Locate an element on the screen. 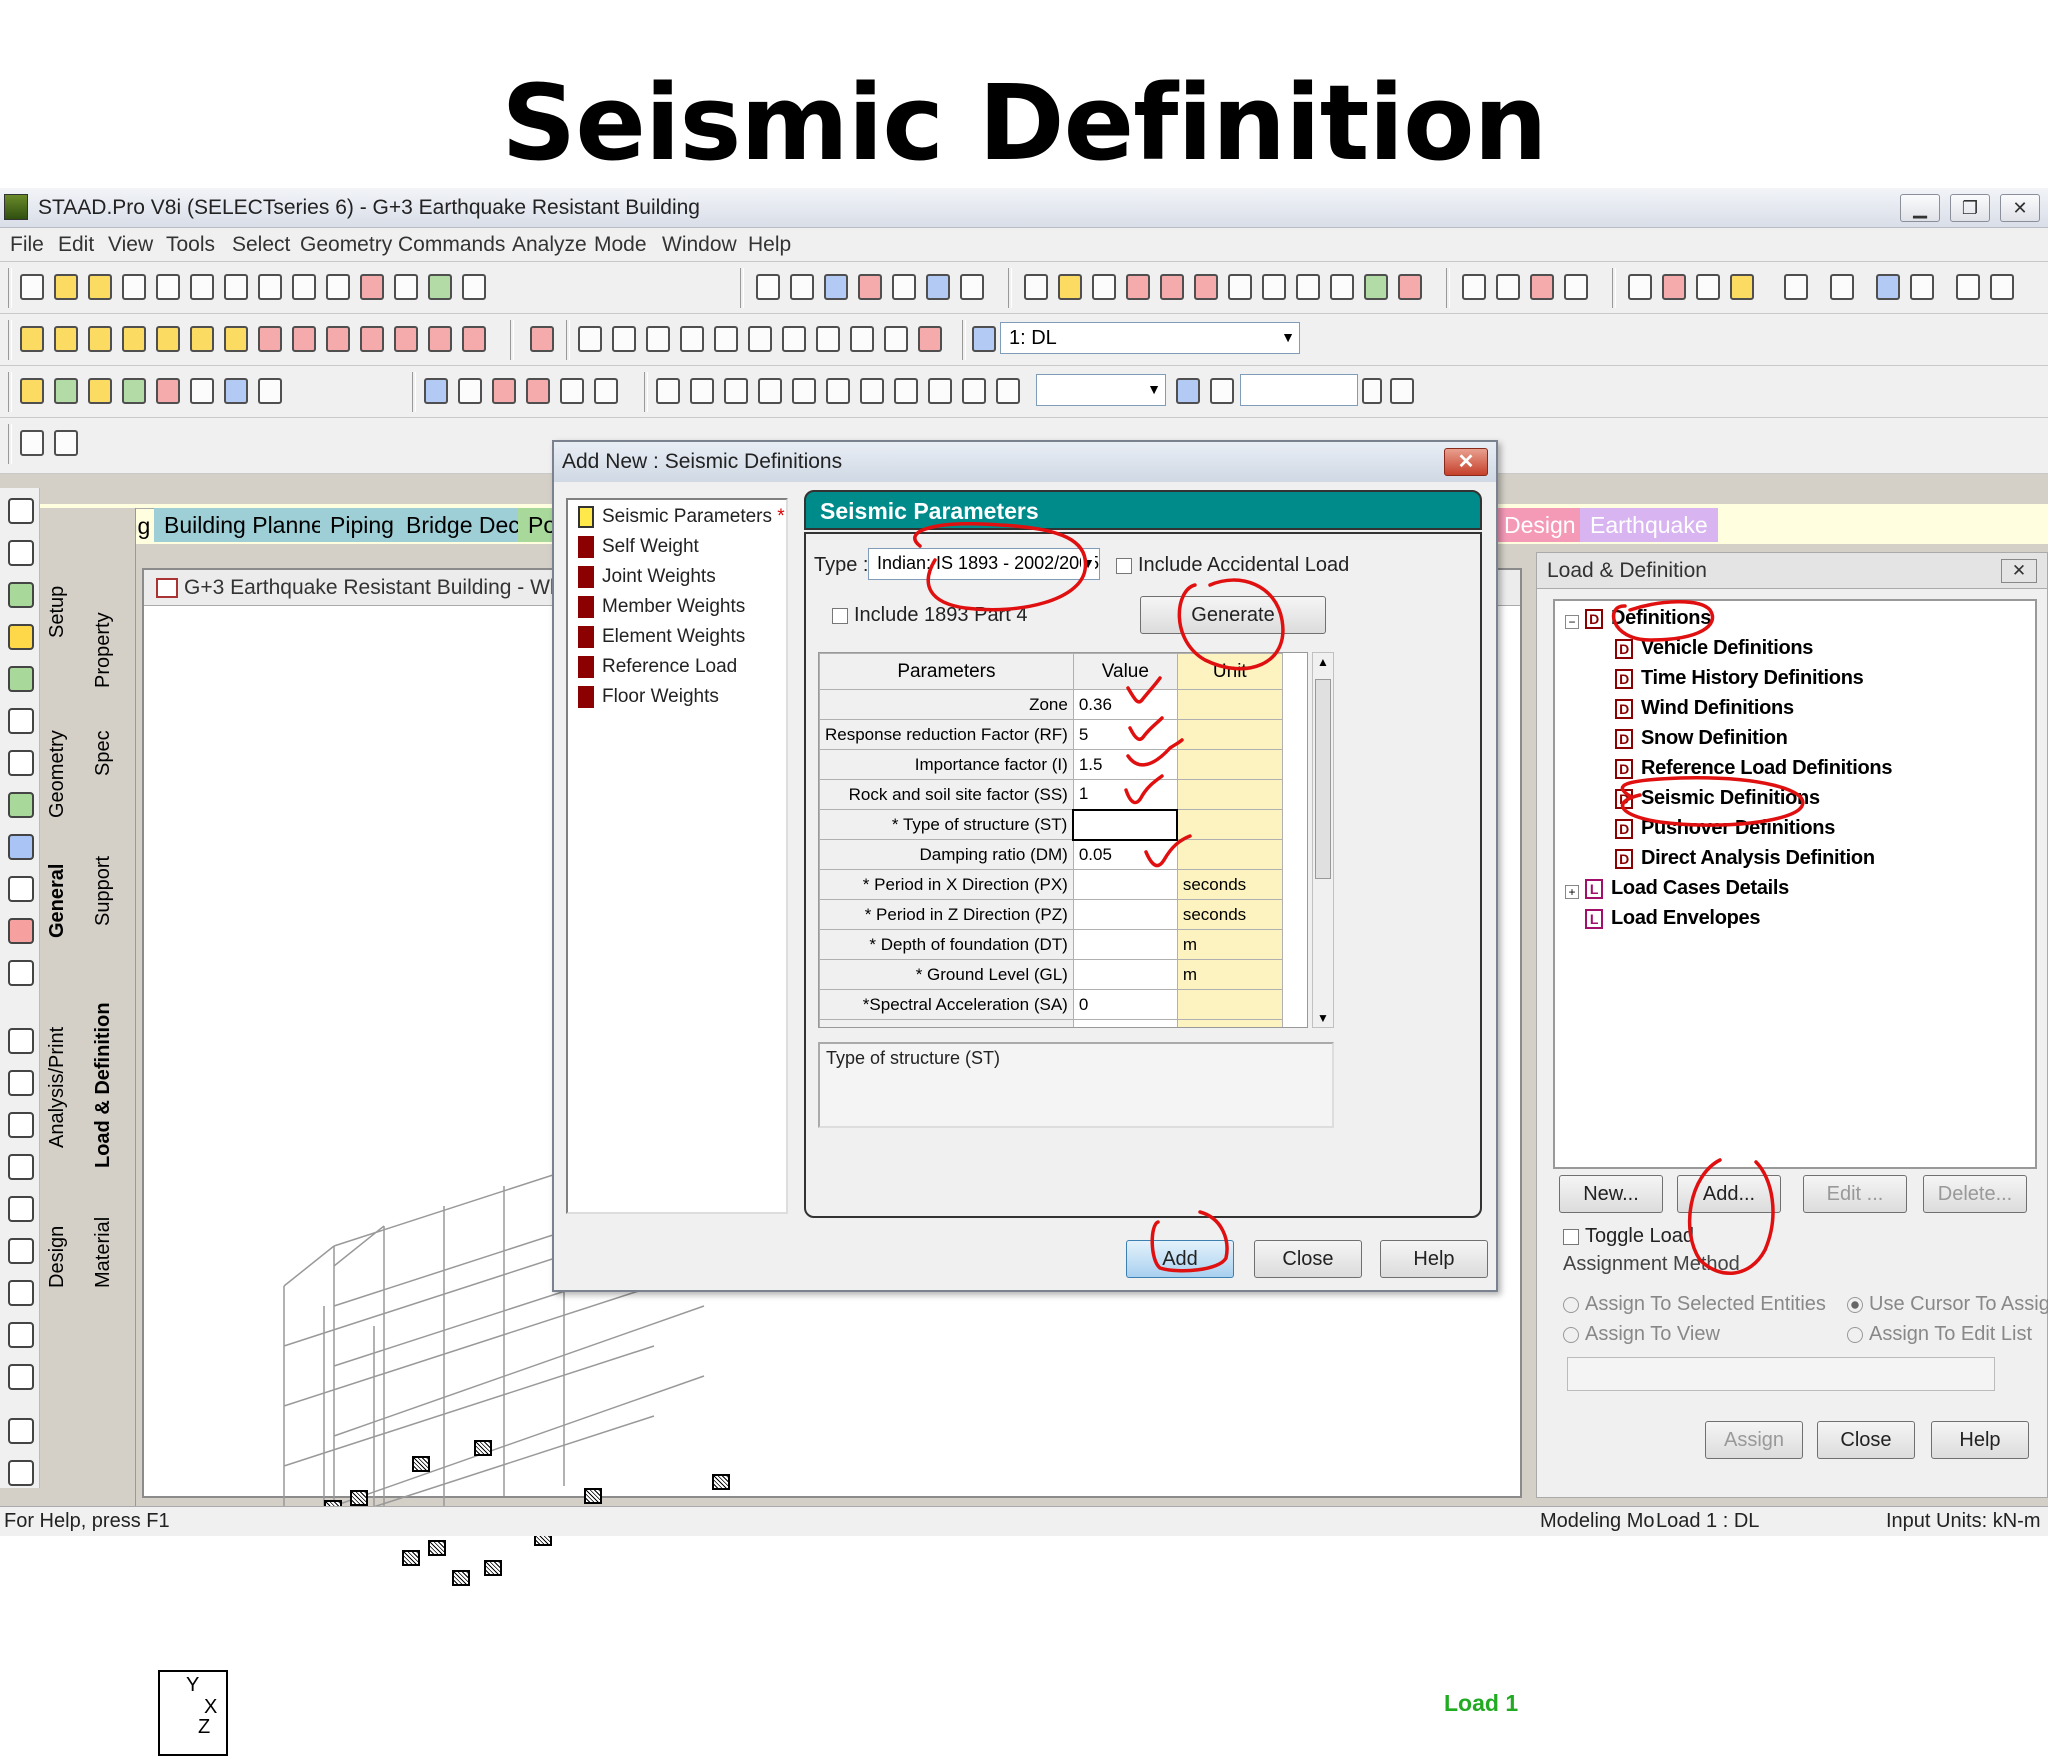 The width and height of the screenshot is (2048, 1756). render-icon is located at coordinates (930, 339).